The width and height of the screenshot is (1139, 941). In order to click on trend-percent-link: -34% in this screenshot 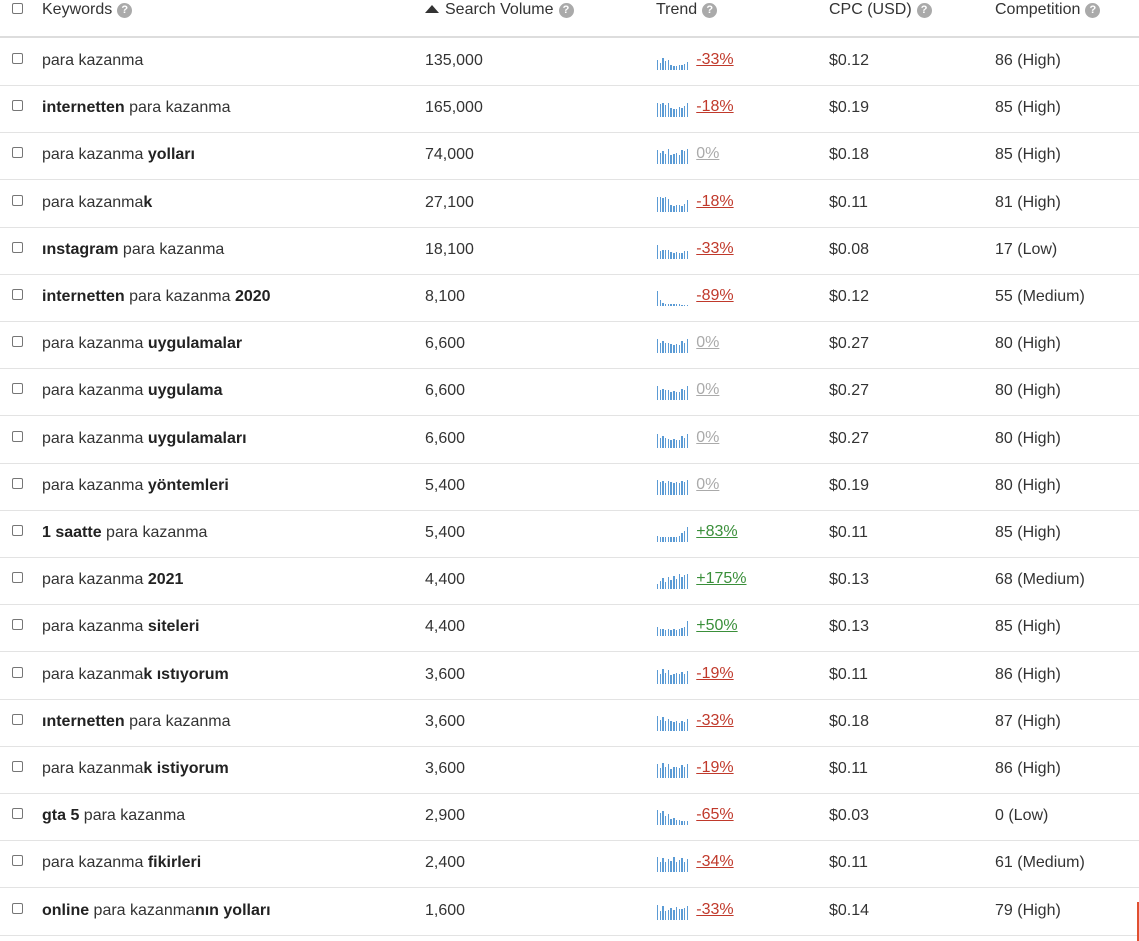, I will do `click(714, 862)`.